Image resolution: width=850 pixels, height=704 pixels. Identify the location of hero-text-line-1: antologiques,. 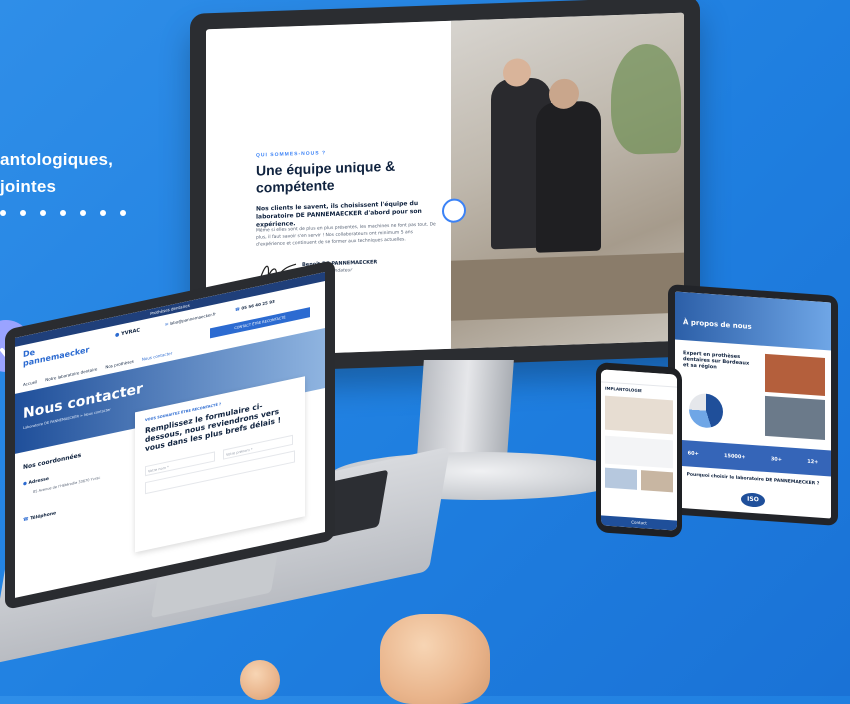
(57, 159).